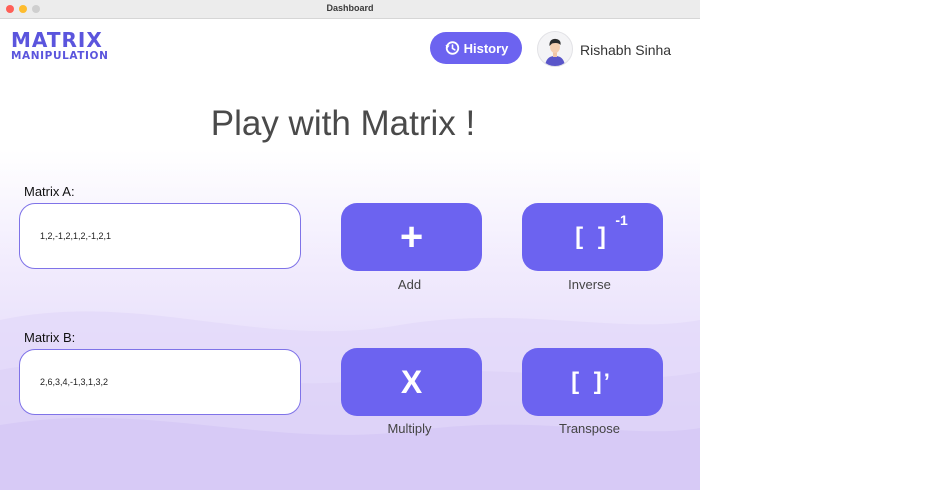 The width and height of the screenshot is (936, 490). I want to click on transpose-bracket-symbol: [ ], so click(588, 381).